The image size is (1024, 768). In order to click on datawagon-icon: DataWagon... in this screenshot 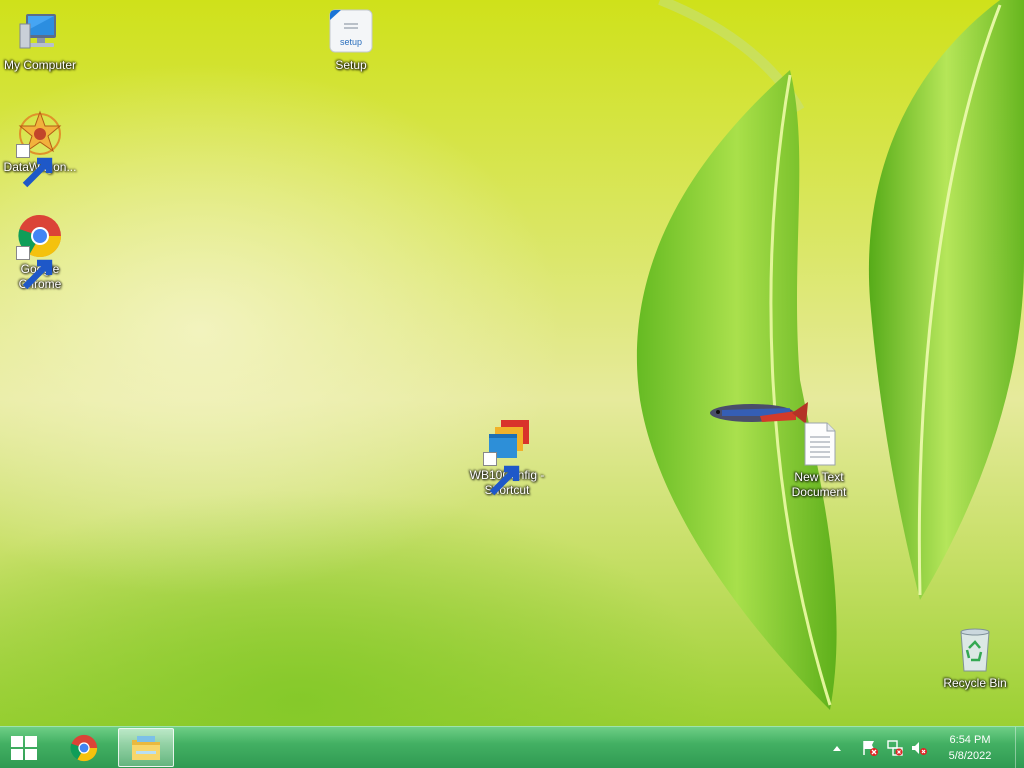, I will do `click(40, 149)`.